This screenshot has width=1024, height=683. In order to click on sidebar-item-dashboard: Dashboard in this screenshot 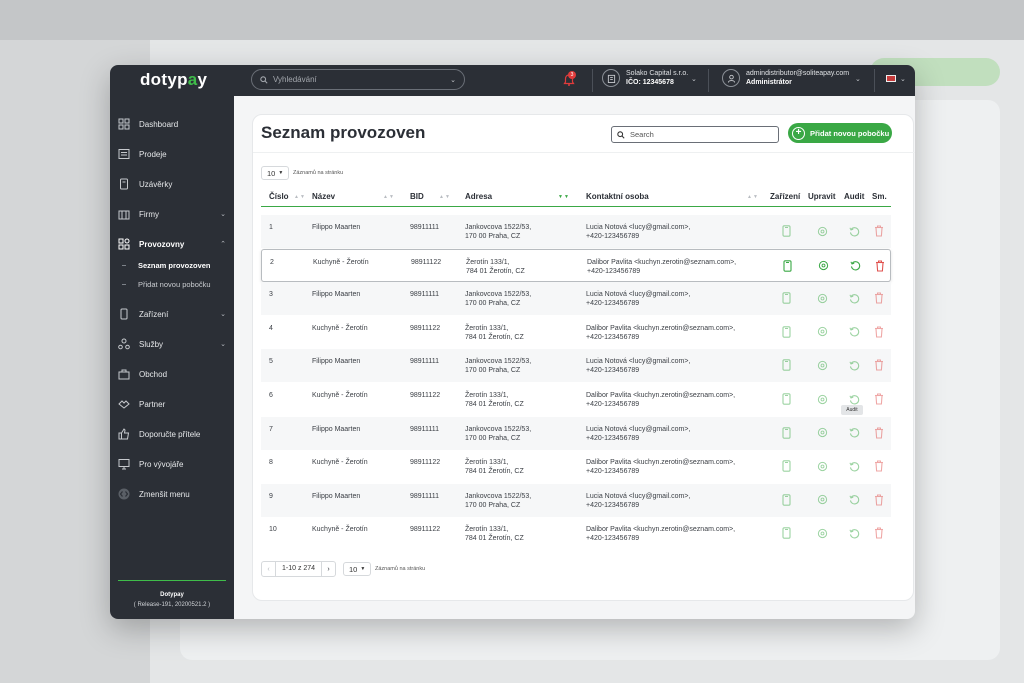, I will do `click(172, 124)`.